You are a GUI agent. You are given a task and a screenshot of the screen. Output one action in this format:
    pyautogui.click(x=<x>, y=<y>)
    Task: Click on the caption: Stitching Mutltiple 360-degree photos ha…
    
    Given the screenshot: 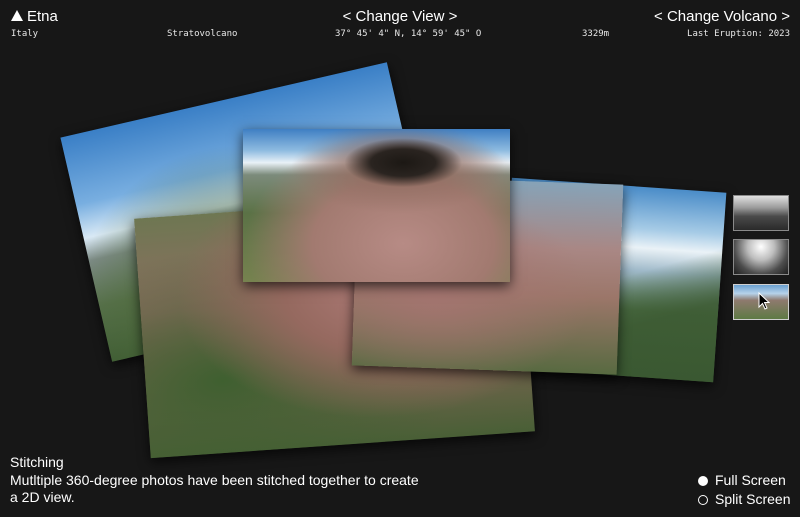 What is the action you would take?
    pyautogui.click(x=215, y=480)
    